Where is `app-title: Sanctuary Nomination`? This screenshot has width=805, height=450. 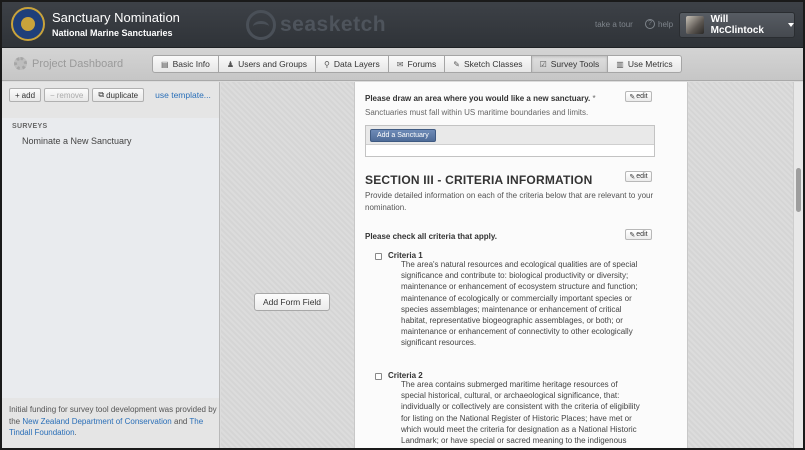 app-title: Sanctuary Nomination is located at coordinates (116, 17).